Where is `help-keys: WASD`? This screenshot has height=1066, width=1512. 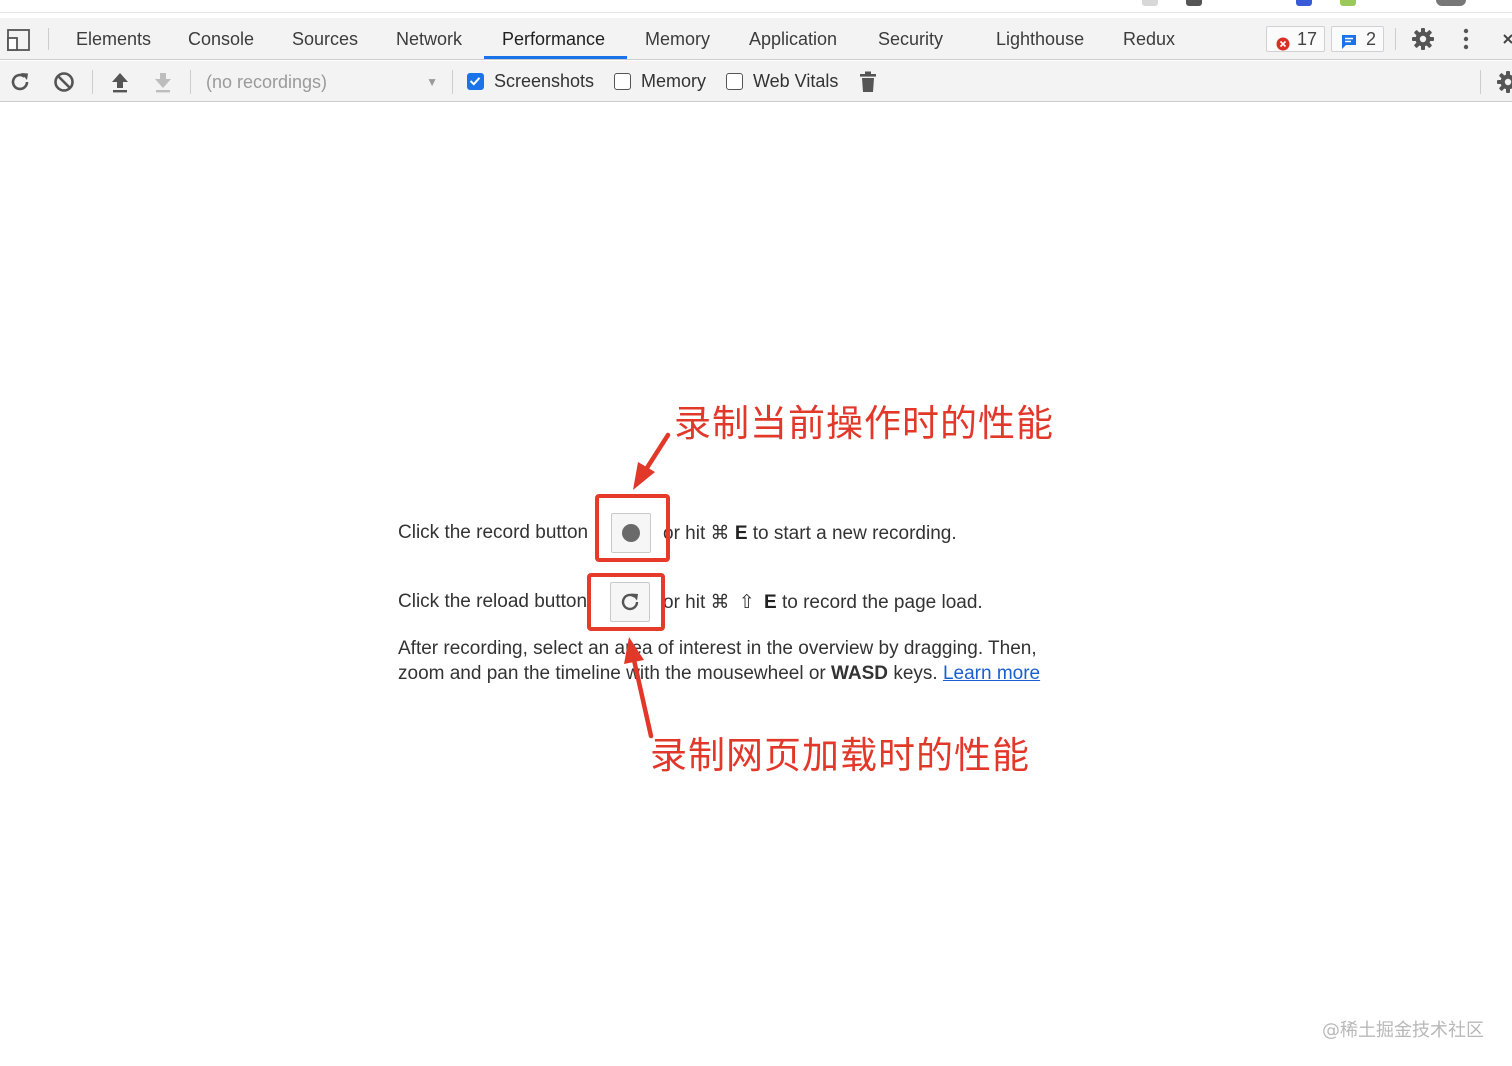 help-keys: WASD is located at coordinates (860, 673).